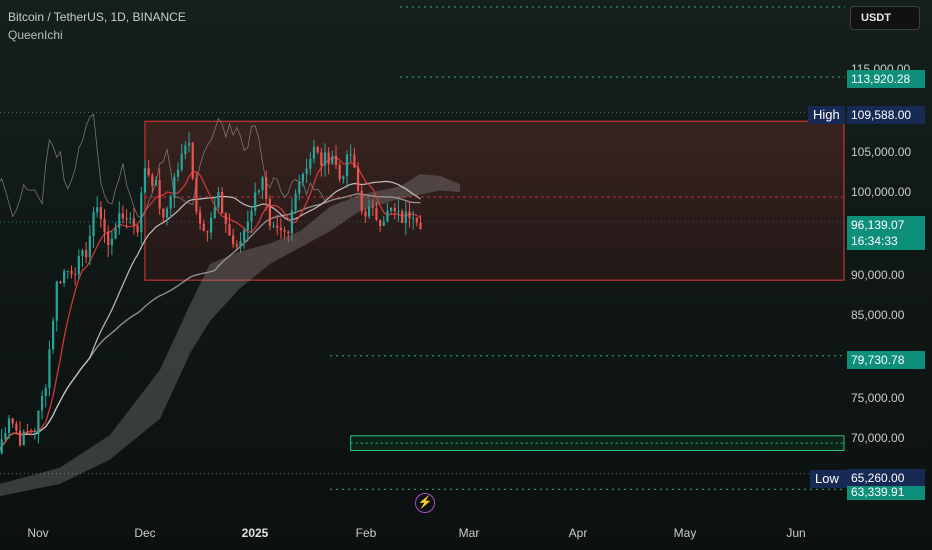 The height and width of the screenshot is (550, 932). Describe the element at coordinates (685, 533) in the screenshot. I see `time-label-may: May` at that location.